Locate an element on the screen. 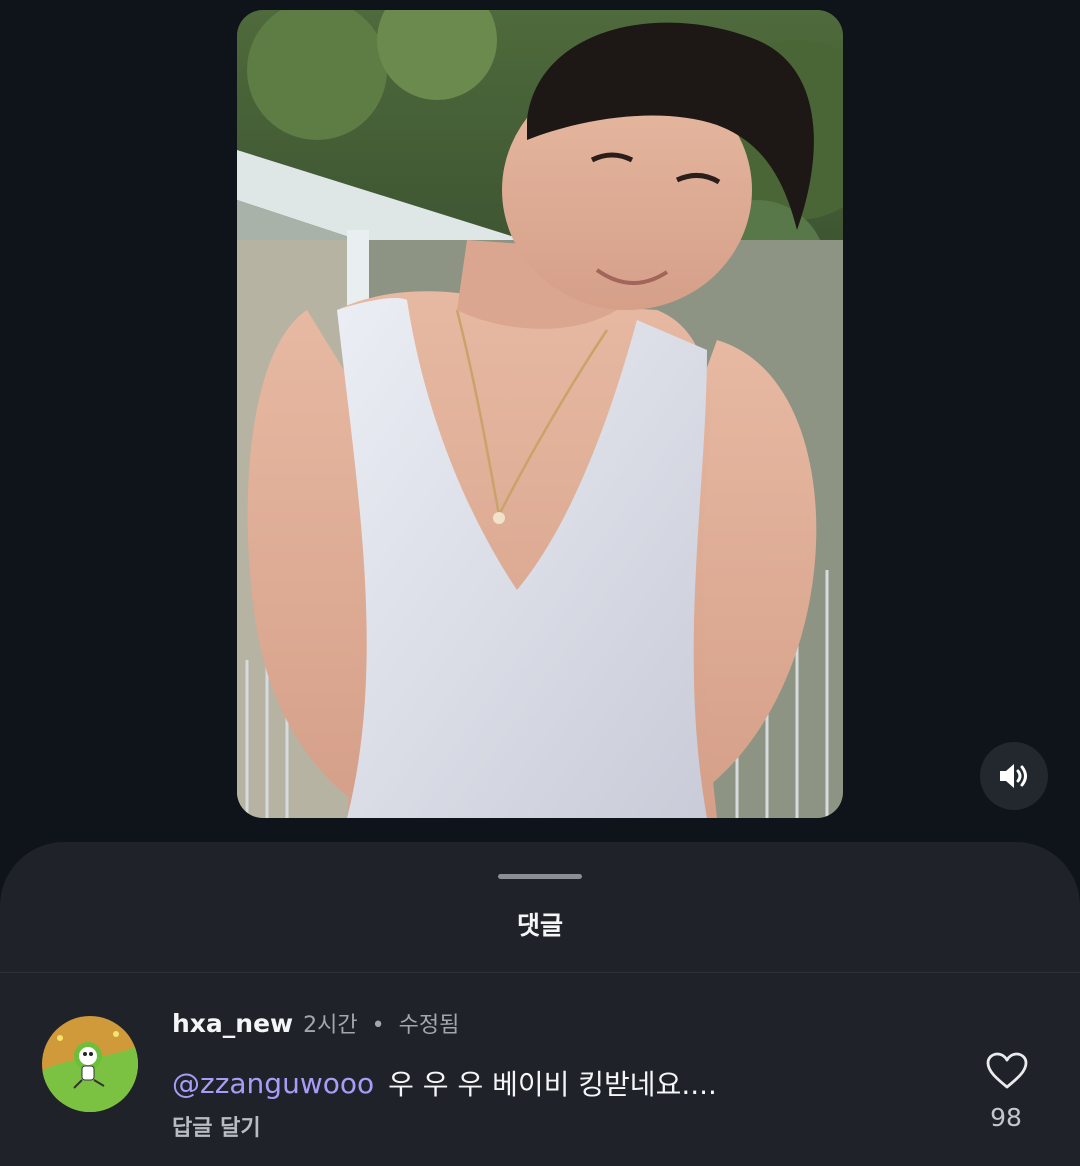  comment-meta: hxa_new 2시간 • 수정됨 is located at coordinates (315, 1023).